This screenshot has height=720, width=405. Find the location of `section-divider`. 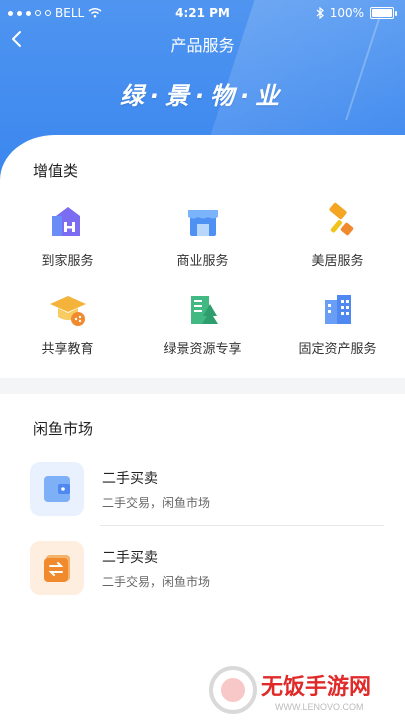

section-divider is located at coordinates (202, 386).